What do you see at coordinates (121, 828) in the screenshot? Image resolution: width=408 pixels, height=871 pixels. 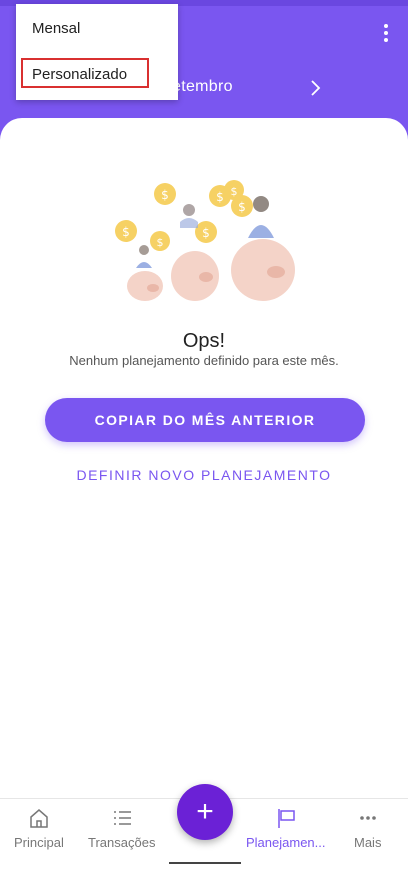 I see `nav-item-transacoes: Transações` at bounding box center [121, 828].